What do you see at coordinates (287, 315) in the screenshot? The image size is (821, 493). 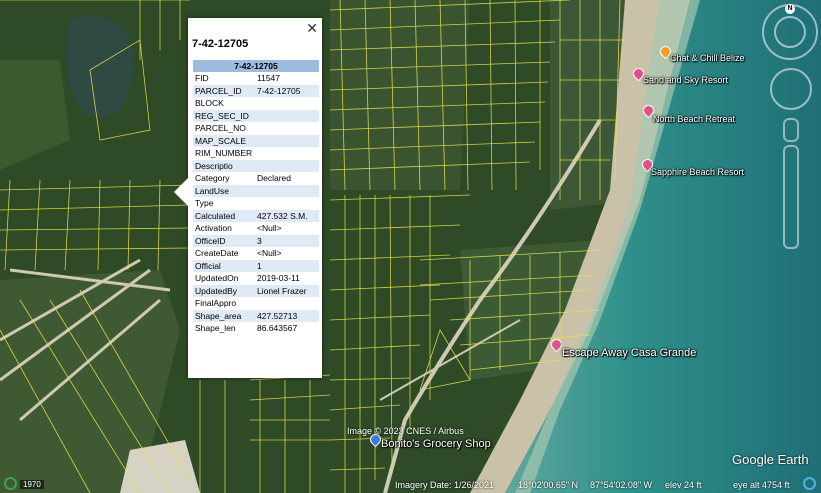 I see `attribute-value: 427.52713` at bounding box center [287, 315].